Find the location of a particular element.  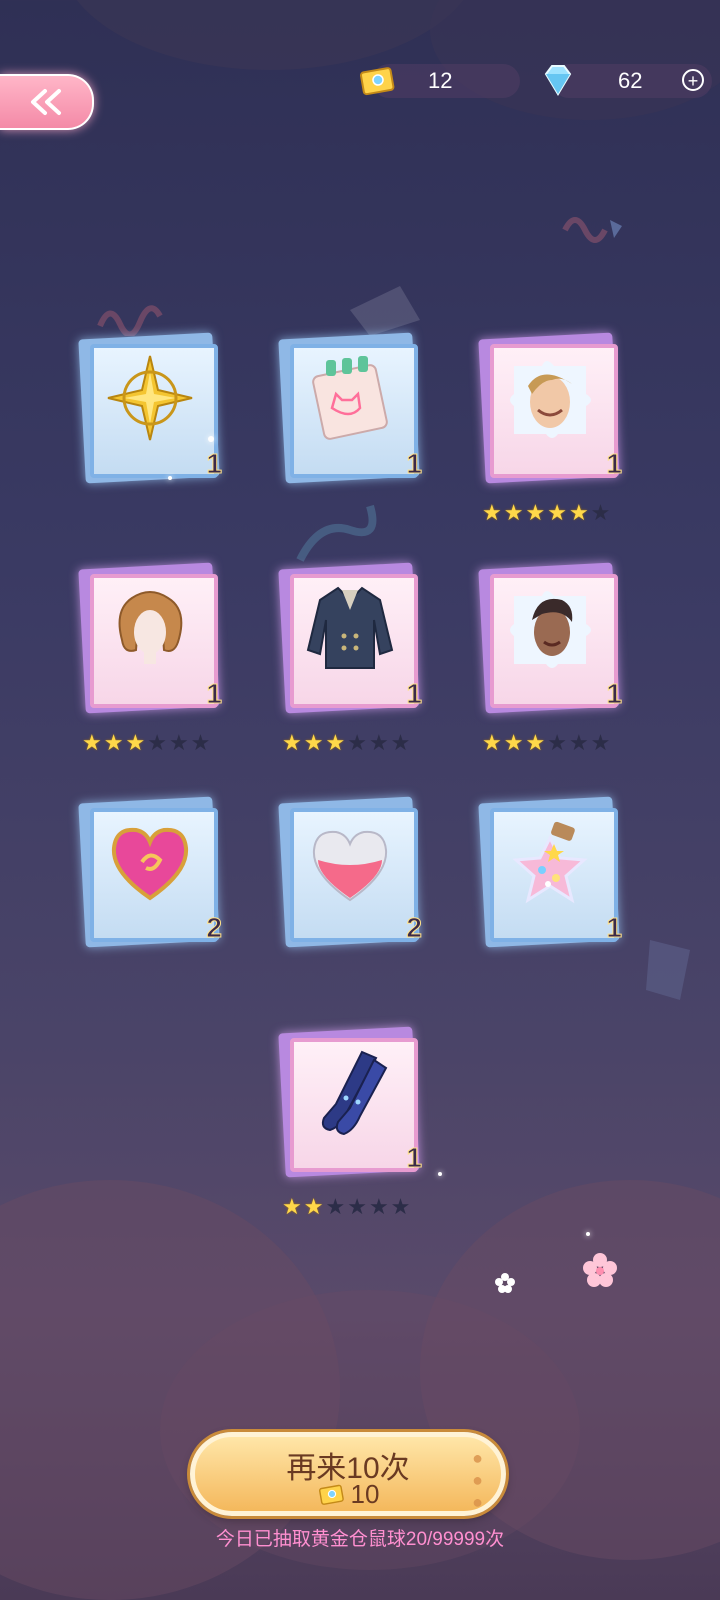

ticket-count: 12 is located at coordinates (440, 80).